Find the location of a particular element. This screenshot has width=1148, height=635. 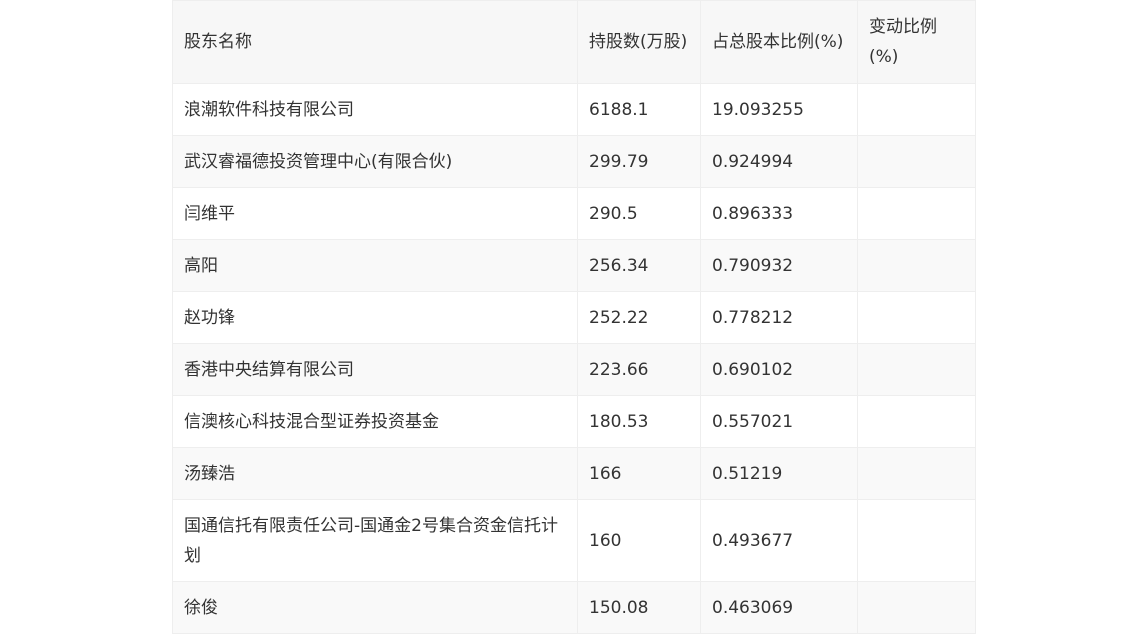

cell-share-ratio: 0.493677 is located at coordinates (779, 540).